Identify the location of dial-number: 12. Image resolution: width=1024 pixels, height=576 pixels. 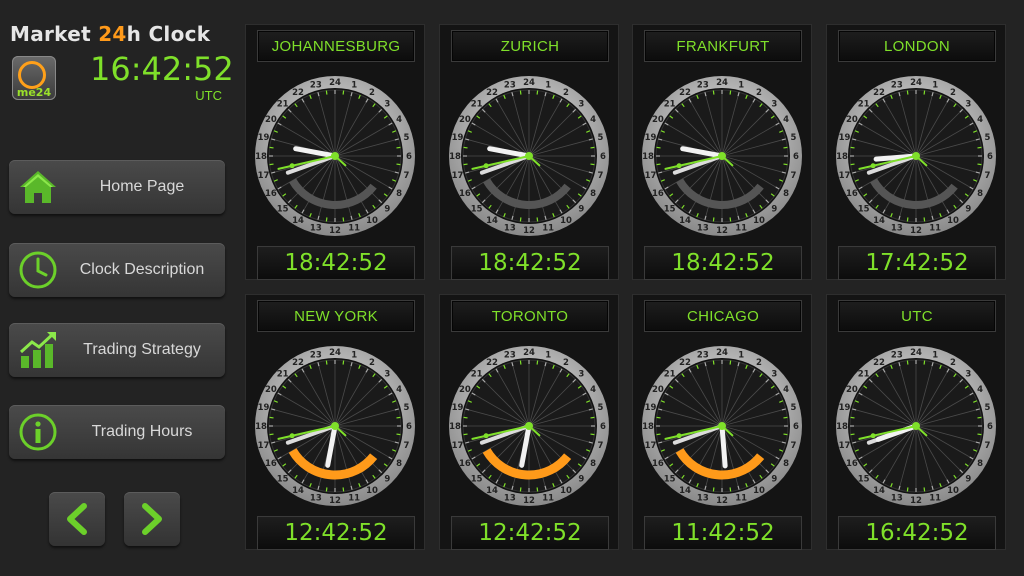
(916, 231).